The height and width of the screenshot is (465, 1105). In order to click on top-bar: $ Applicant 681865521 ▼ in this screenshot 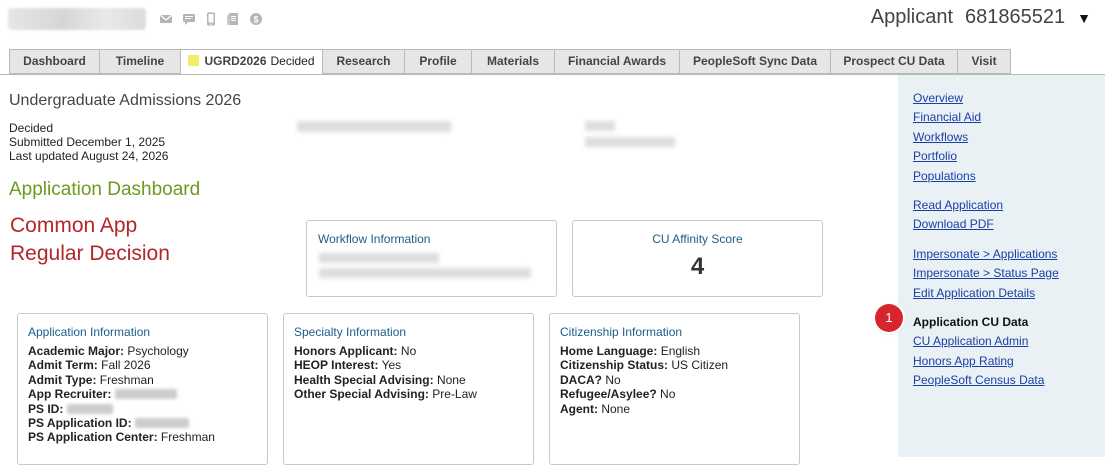, I will do `click(552, 20)`.